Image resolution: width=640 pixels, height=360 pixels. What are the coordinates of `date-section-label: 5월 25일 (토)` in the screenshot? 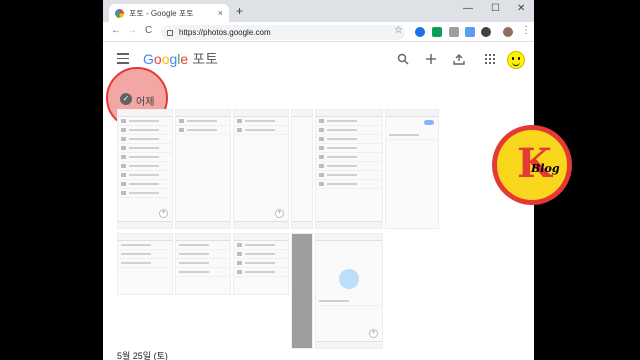 It's located at (142, 355).